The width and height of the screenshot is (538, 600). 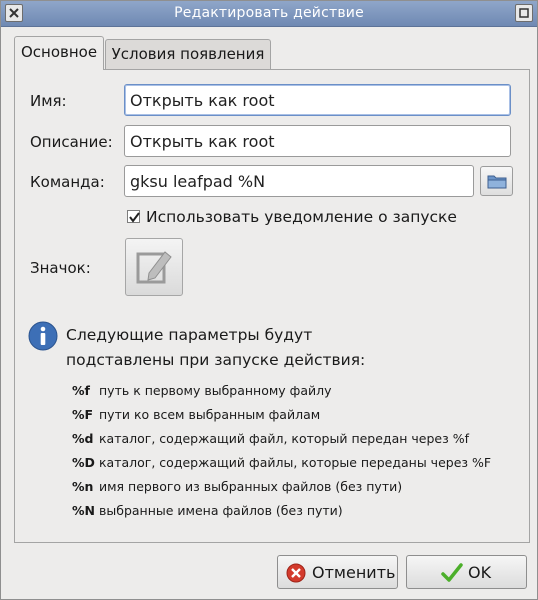 What do you see at coordinates (48, 101) in the screenshot?
I see `name-label: Имя:` at bounding box center [48, 101].